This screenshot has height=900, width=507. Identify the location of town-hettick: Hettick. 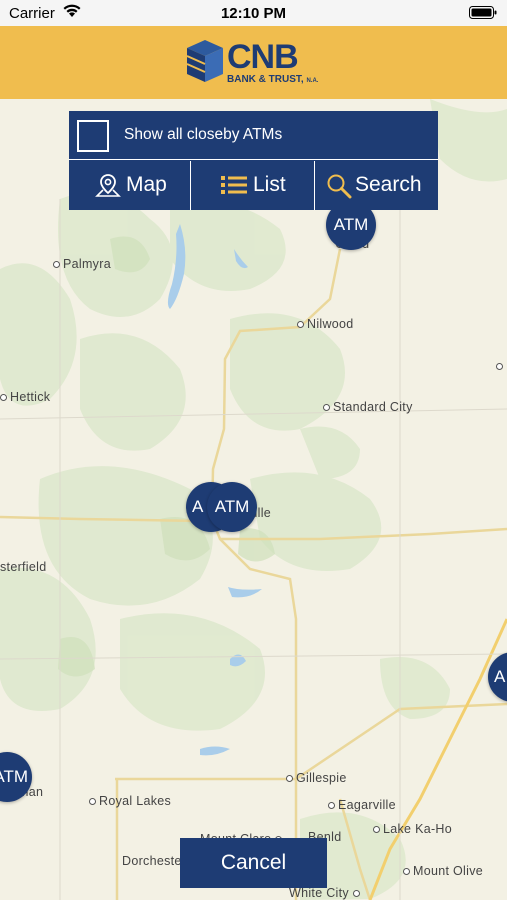
(25, 397).